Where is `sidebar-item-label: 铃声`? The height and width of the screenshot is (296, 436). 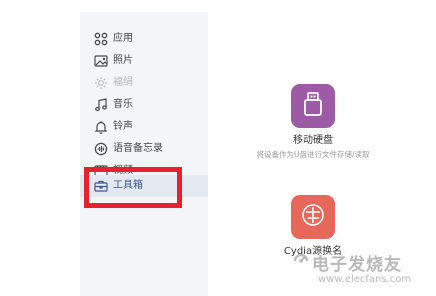
sidebar-item-label: 铃声 is located at coordinates (123, 126).